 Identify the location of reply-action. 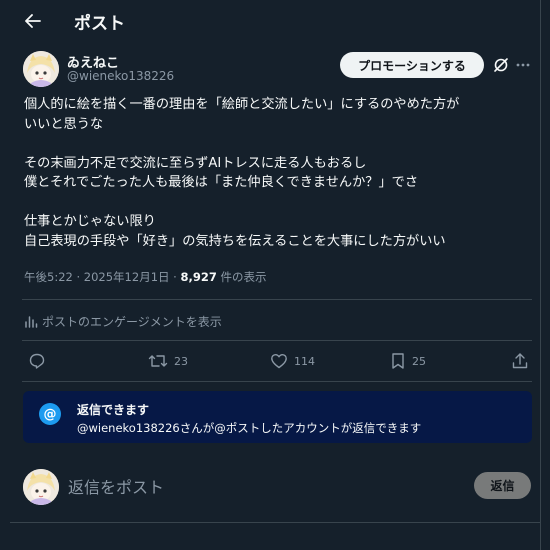
(40, 361).